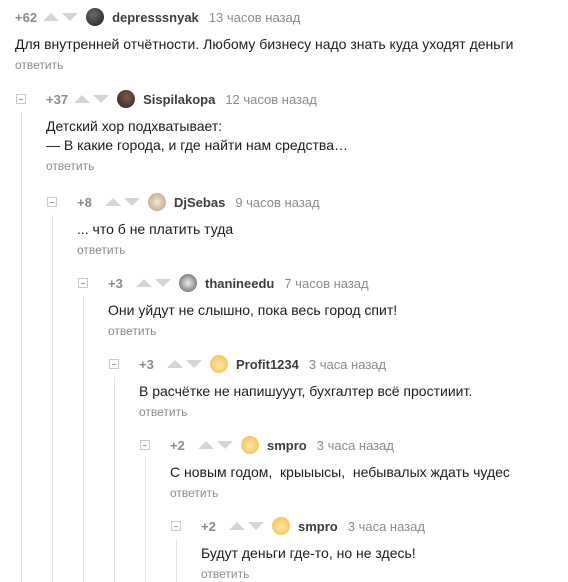 The width and height of the screenshot is (568, 582). What do you see at coordinates (57, 99) in the screenshot?
I see `comment-rating: +37` at bounding box center [57, 99].